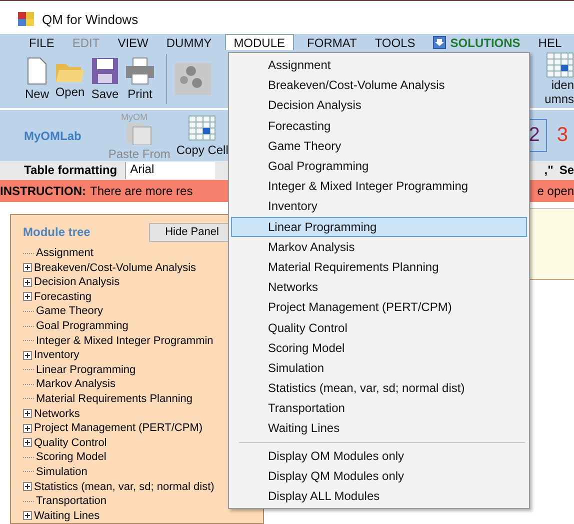  Describe the element at coordinates (42, 42) in the screenshot. I see `menu-item: FILE` at that location.